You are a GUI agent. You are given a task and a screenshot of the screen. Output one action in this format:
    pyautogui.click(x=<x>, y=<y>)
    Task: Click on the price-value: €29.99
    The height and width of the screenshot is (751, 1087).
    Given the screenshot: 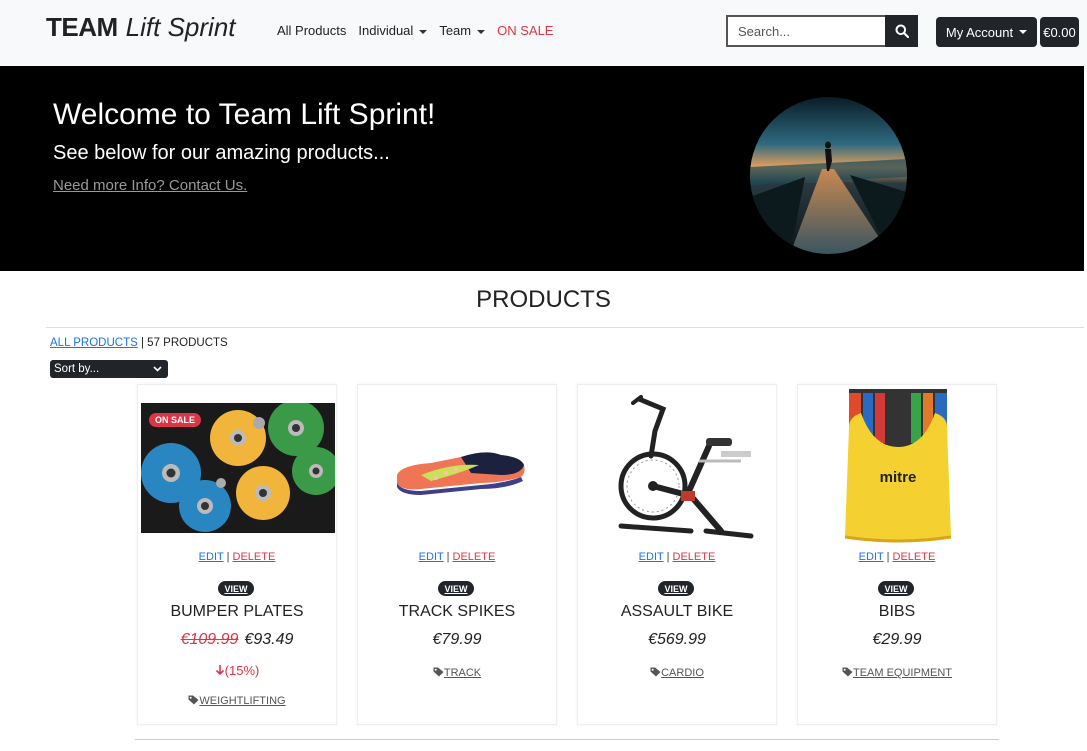 What is the action you would take?
    pyautogui.click(x=897, y=639)
    